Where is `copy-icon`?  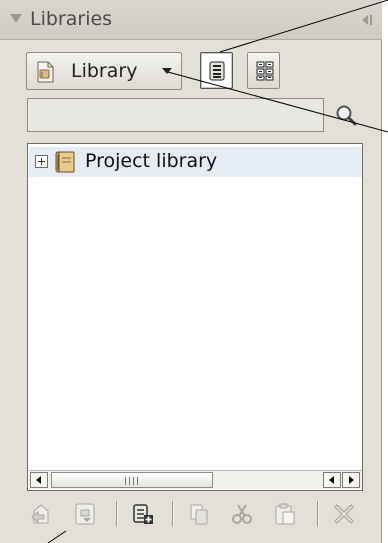
copy-icon is located at coordinates (199, 514).